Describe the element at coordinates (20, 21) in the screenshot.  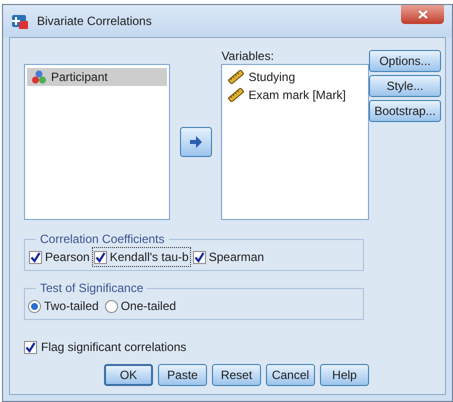
I see `app-icon` at that location.